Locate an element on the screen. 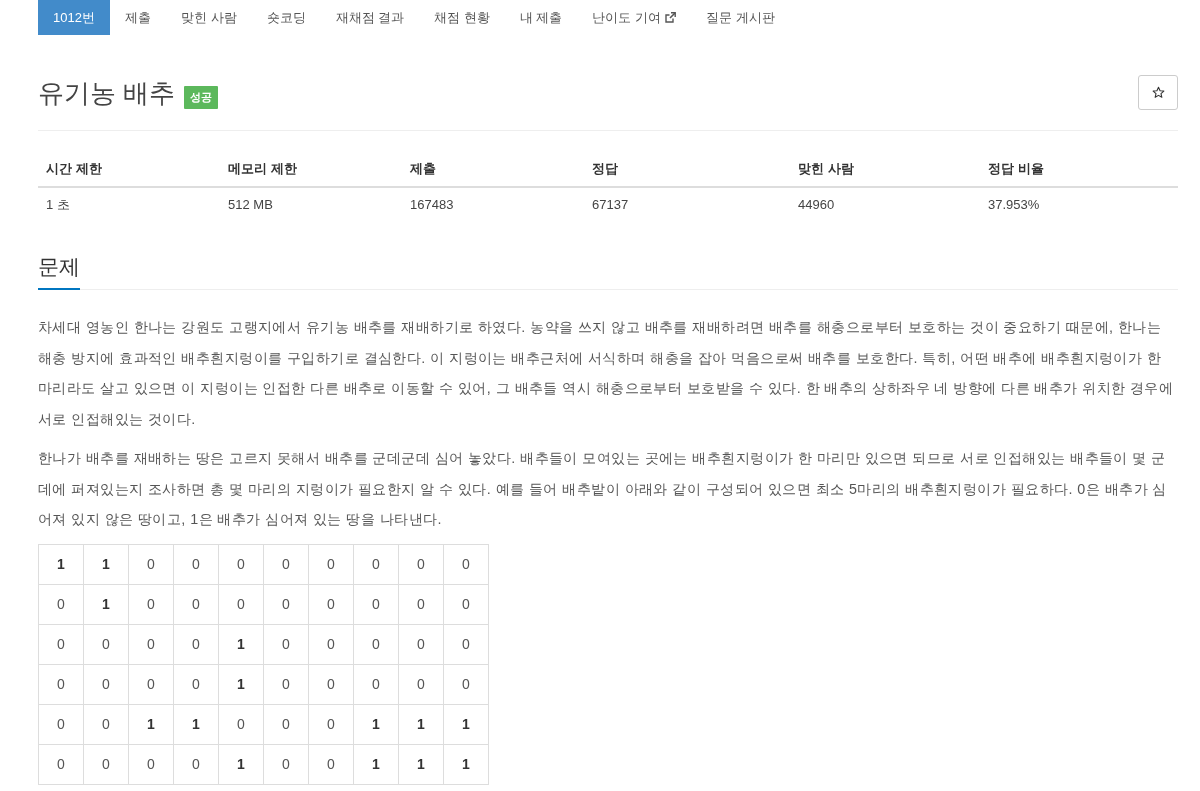 The width and height of the screenshot is (1200, 791). table-cell: 1 초 is located at coordinates (129, 204).